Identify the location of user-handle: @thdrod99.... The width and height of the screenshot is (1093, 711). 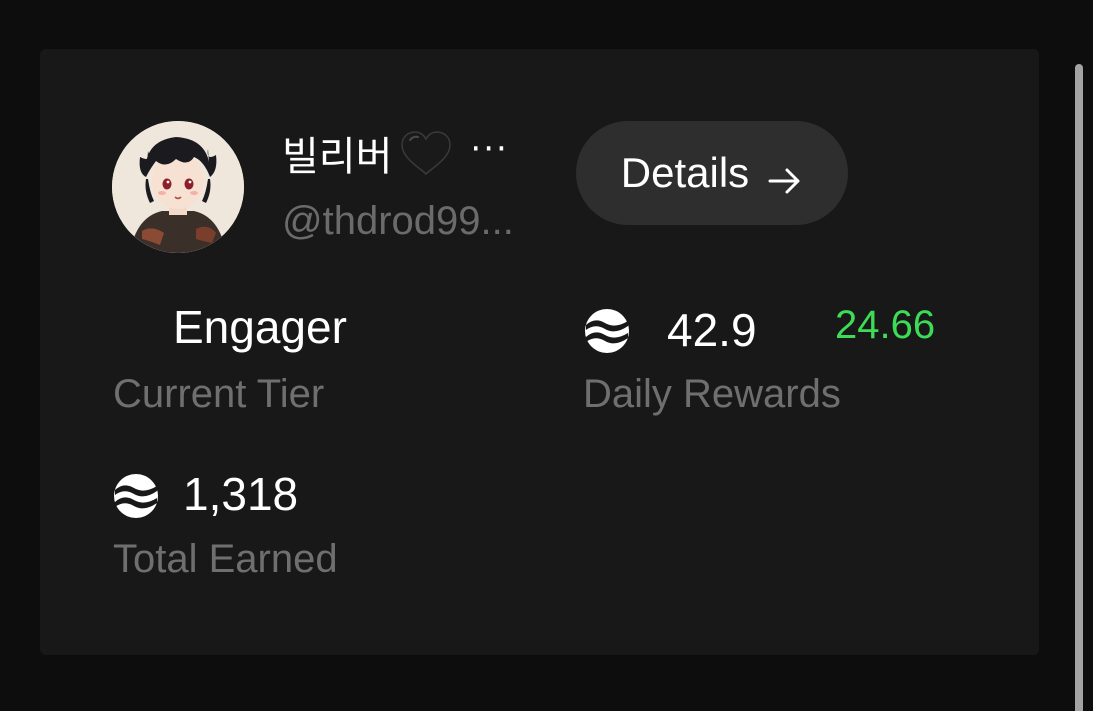
(398, 221).